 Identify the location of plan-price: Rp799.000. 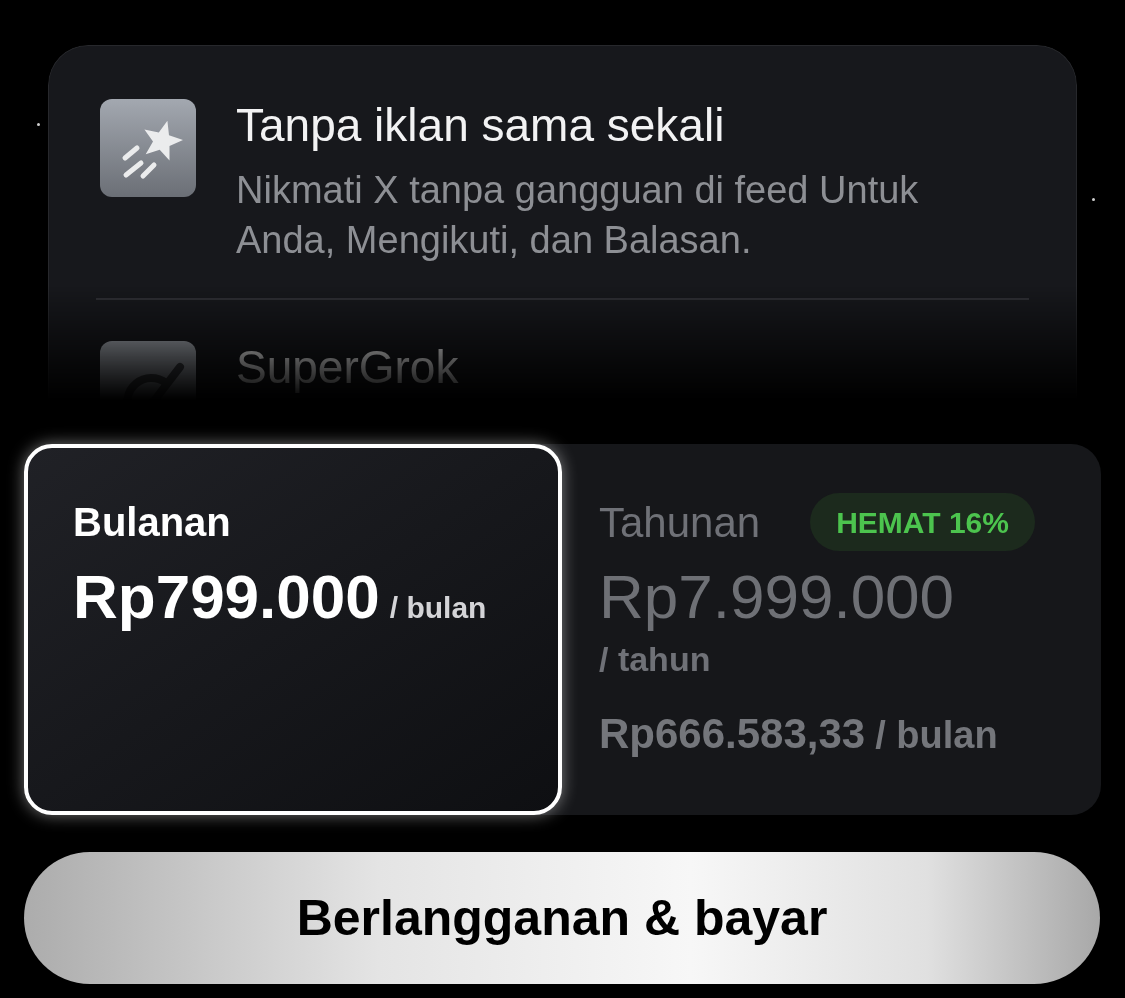
(226, 597).